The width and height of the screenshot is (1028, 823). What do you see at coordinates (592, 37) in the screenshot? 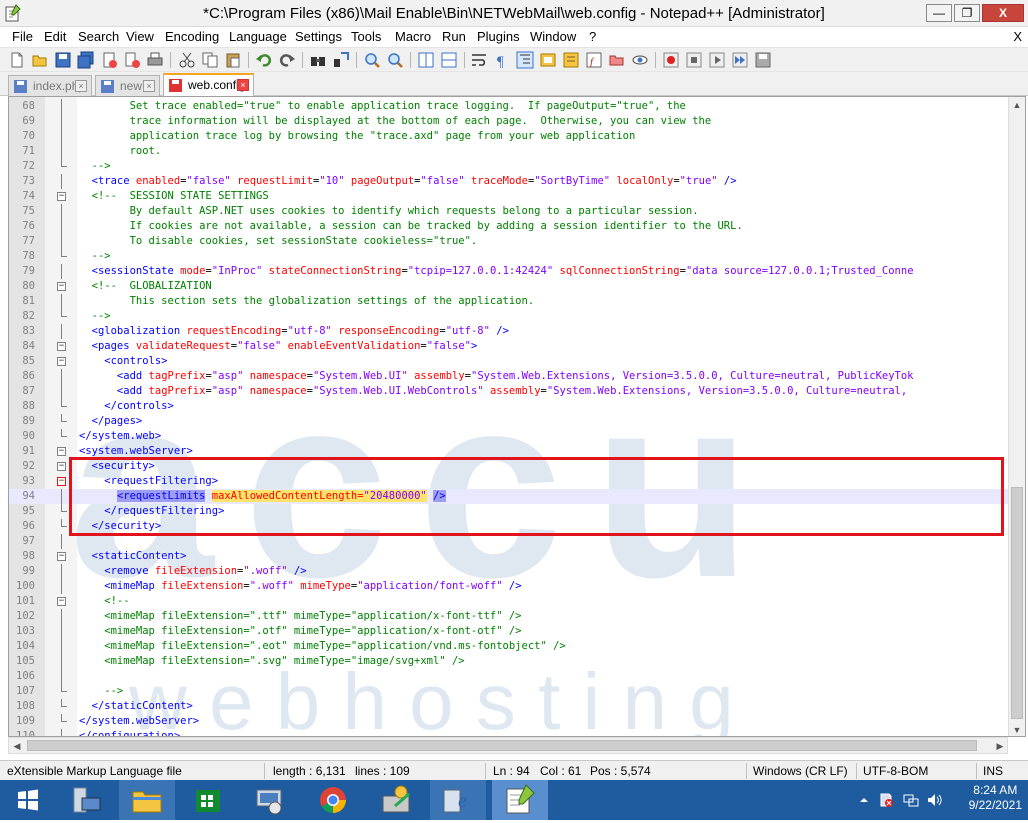
I see `menu-help: ?` at bounding box center [592, 37].